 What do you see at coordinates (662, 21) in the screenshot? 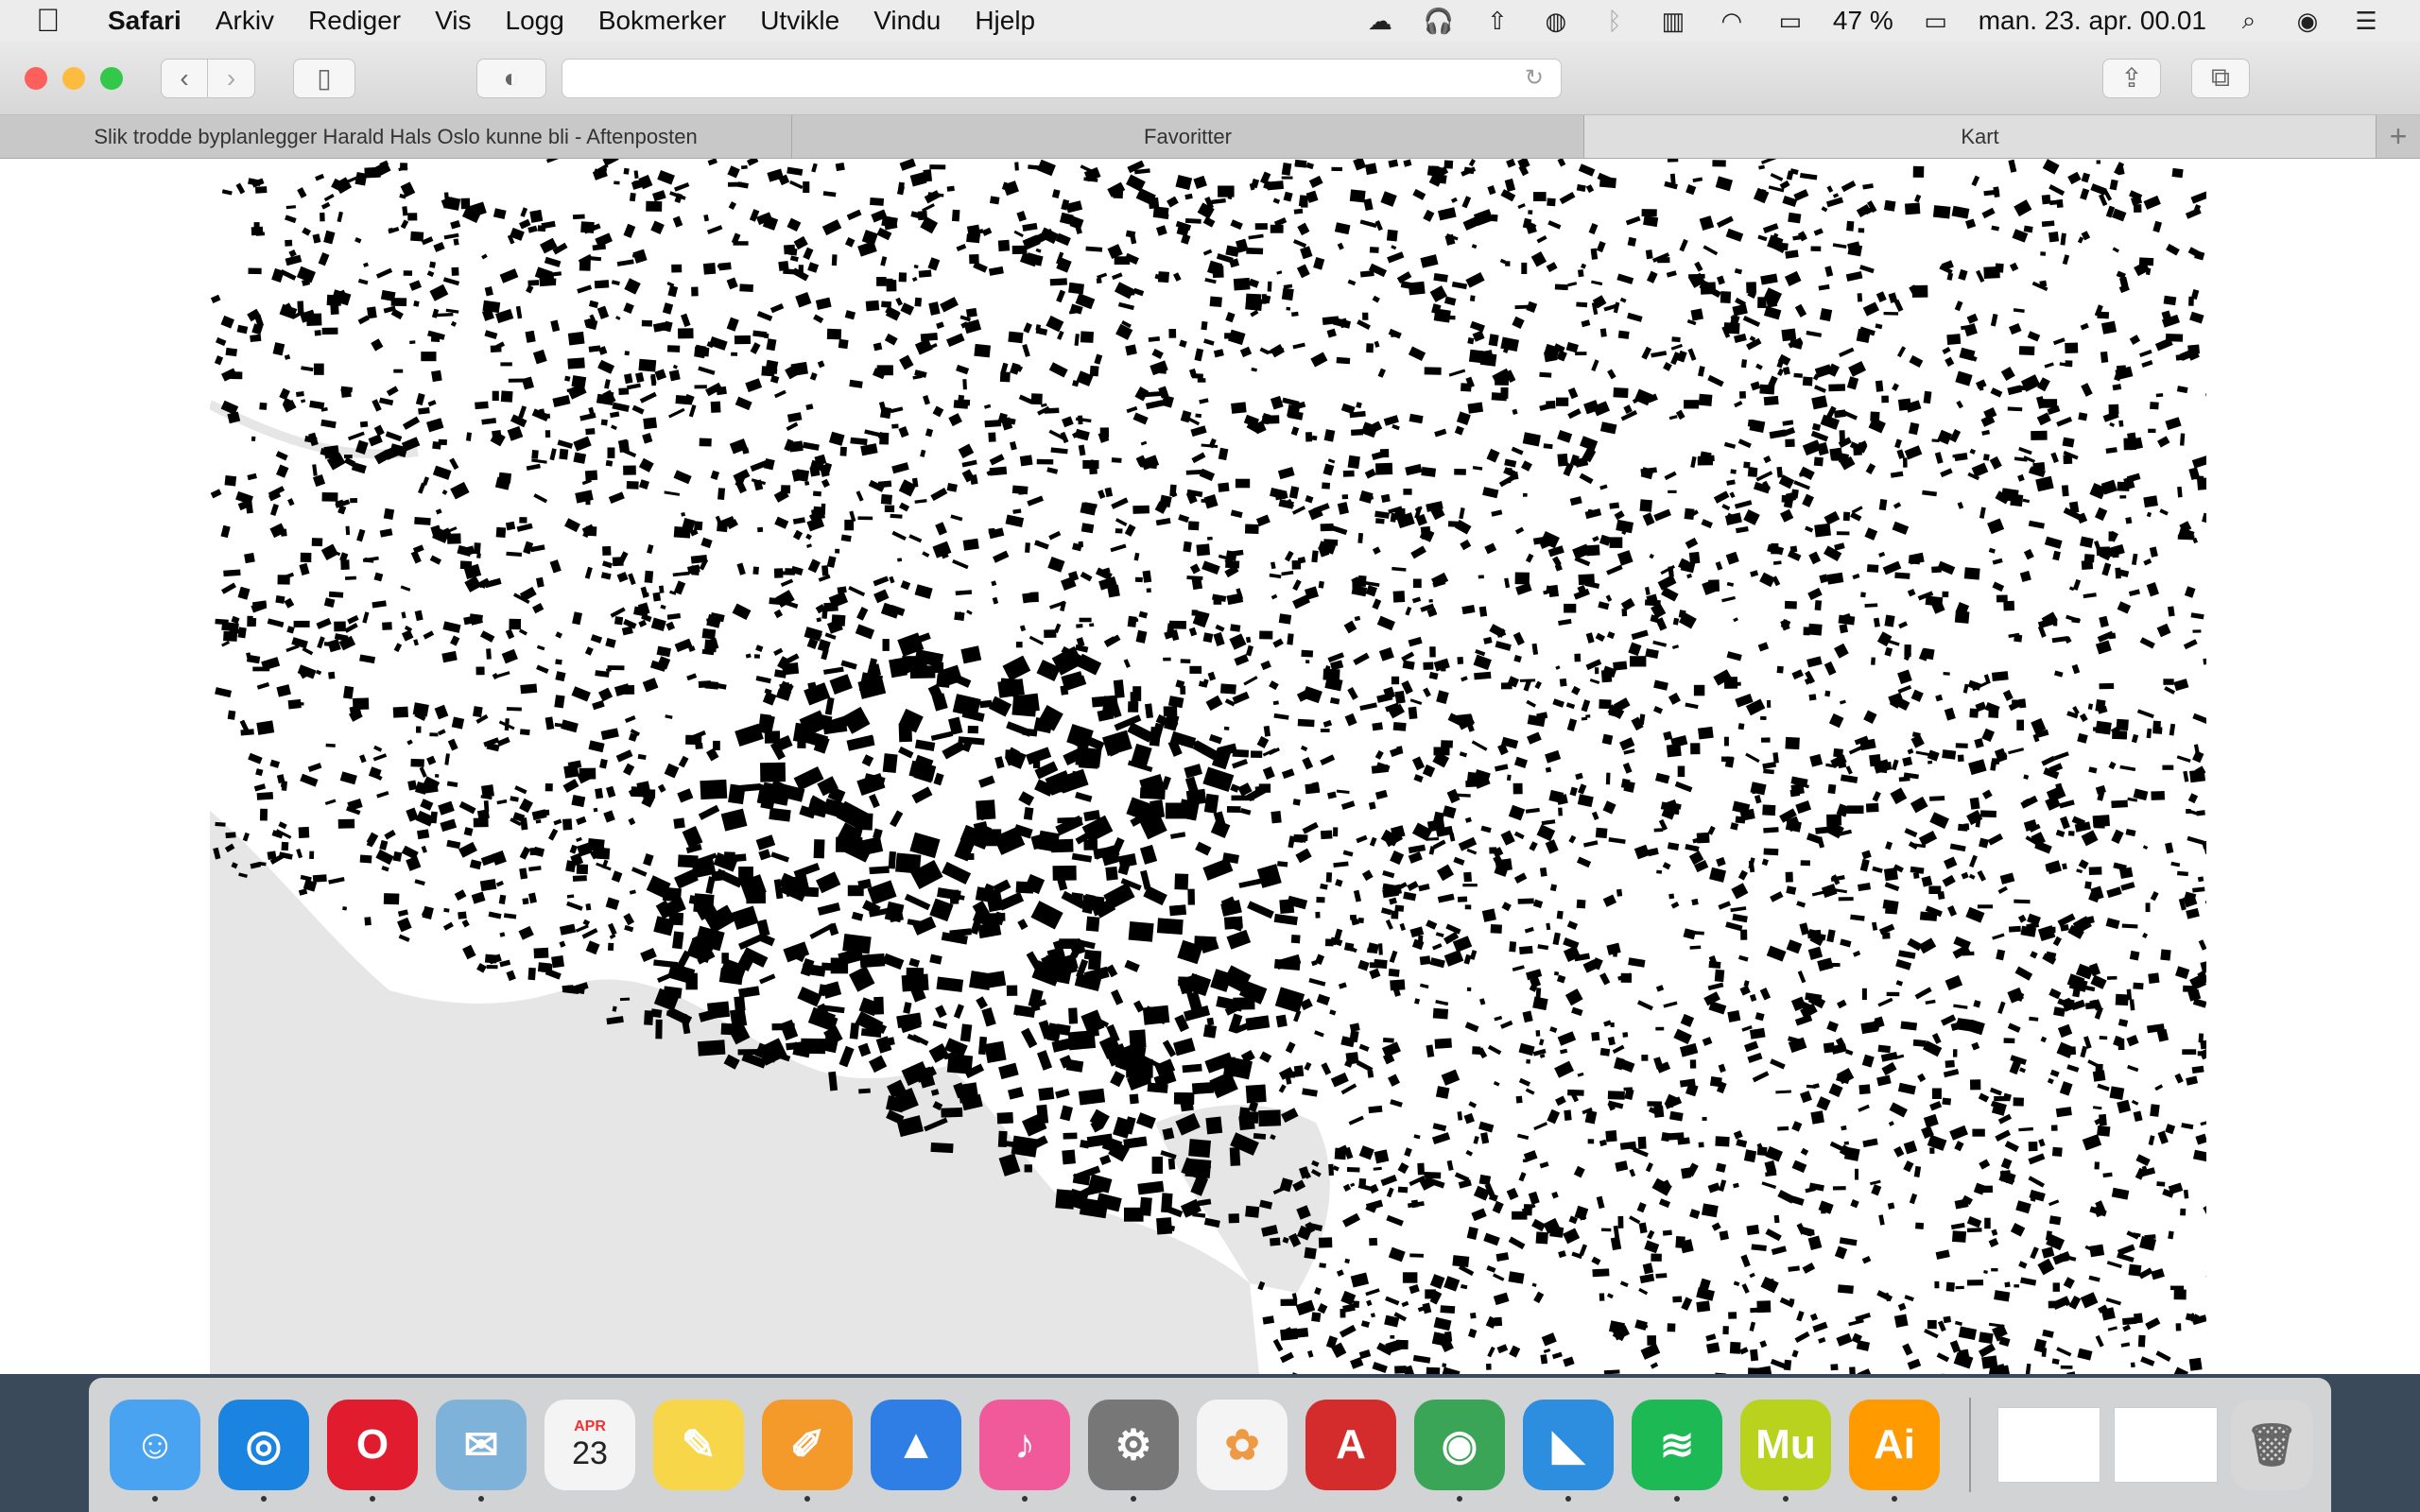
I see `menu-bokmerker: Bokmerker` at bounding box center [662, 21].